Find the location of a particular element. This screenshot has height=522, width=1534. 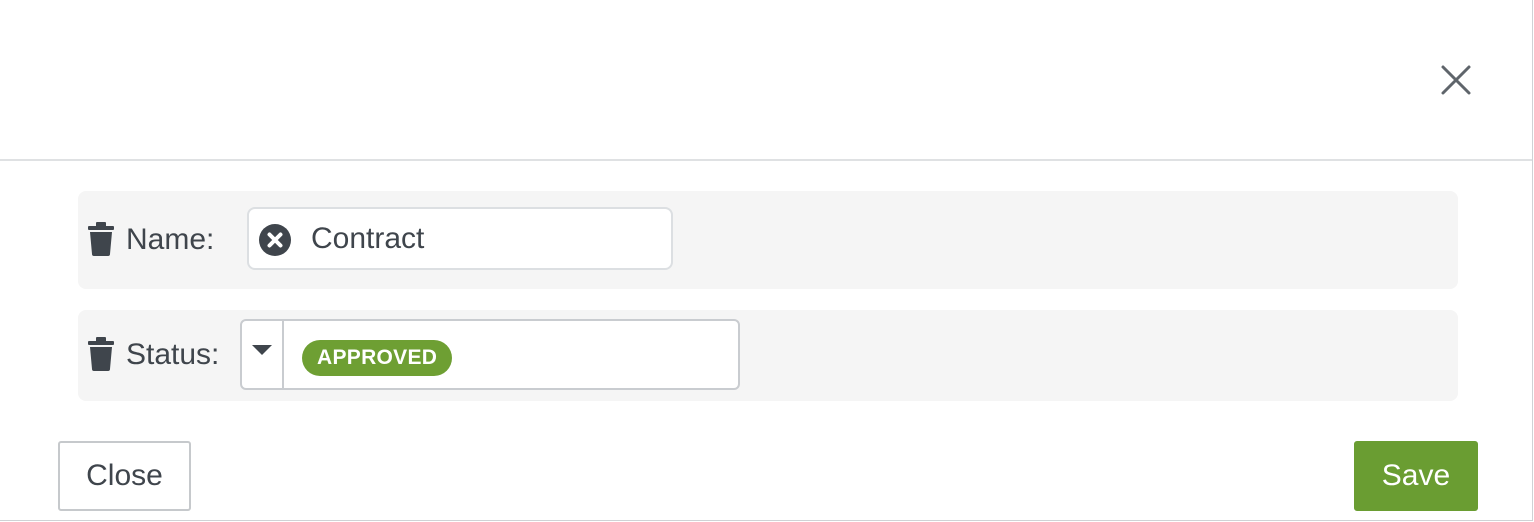

close-icon is located at coordinates (1456, 80).